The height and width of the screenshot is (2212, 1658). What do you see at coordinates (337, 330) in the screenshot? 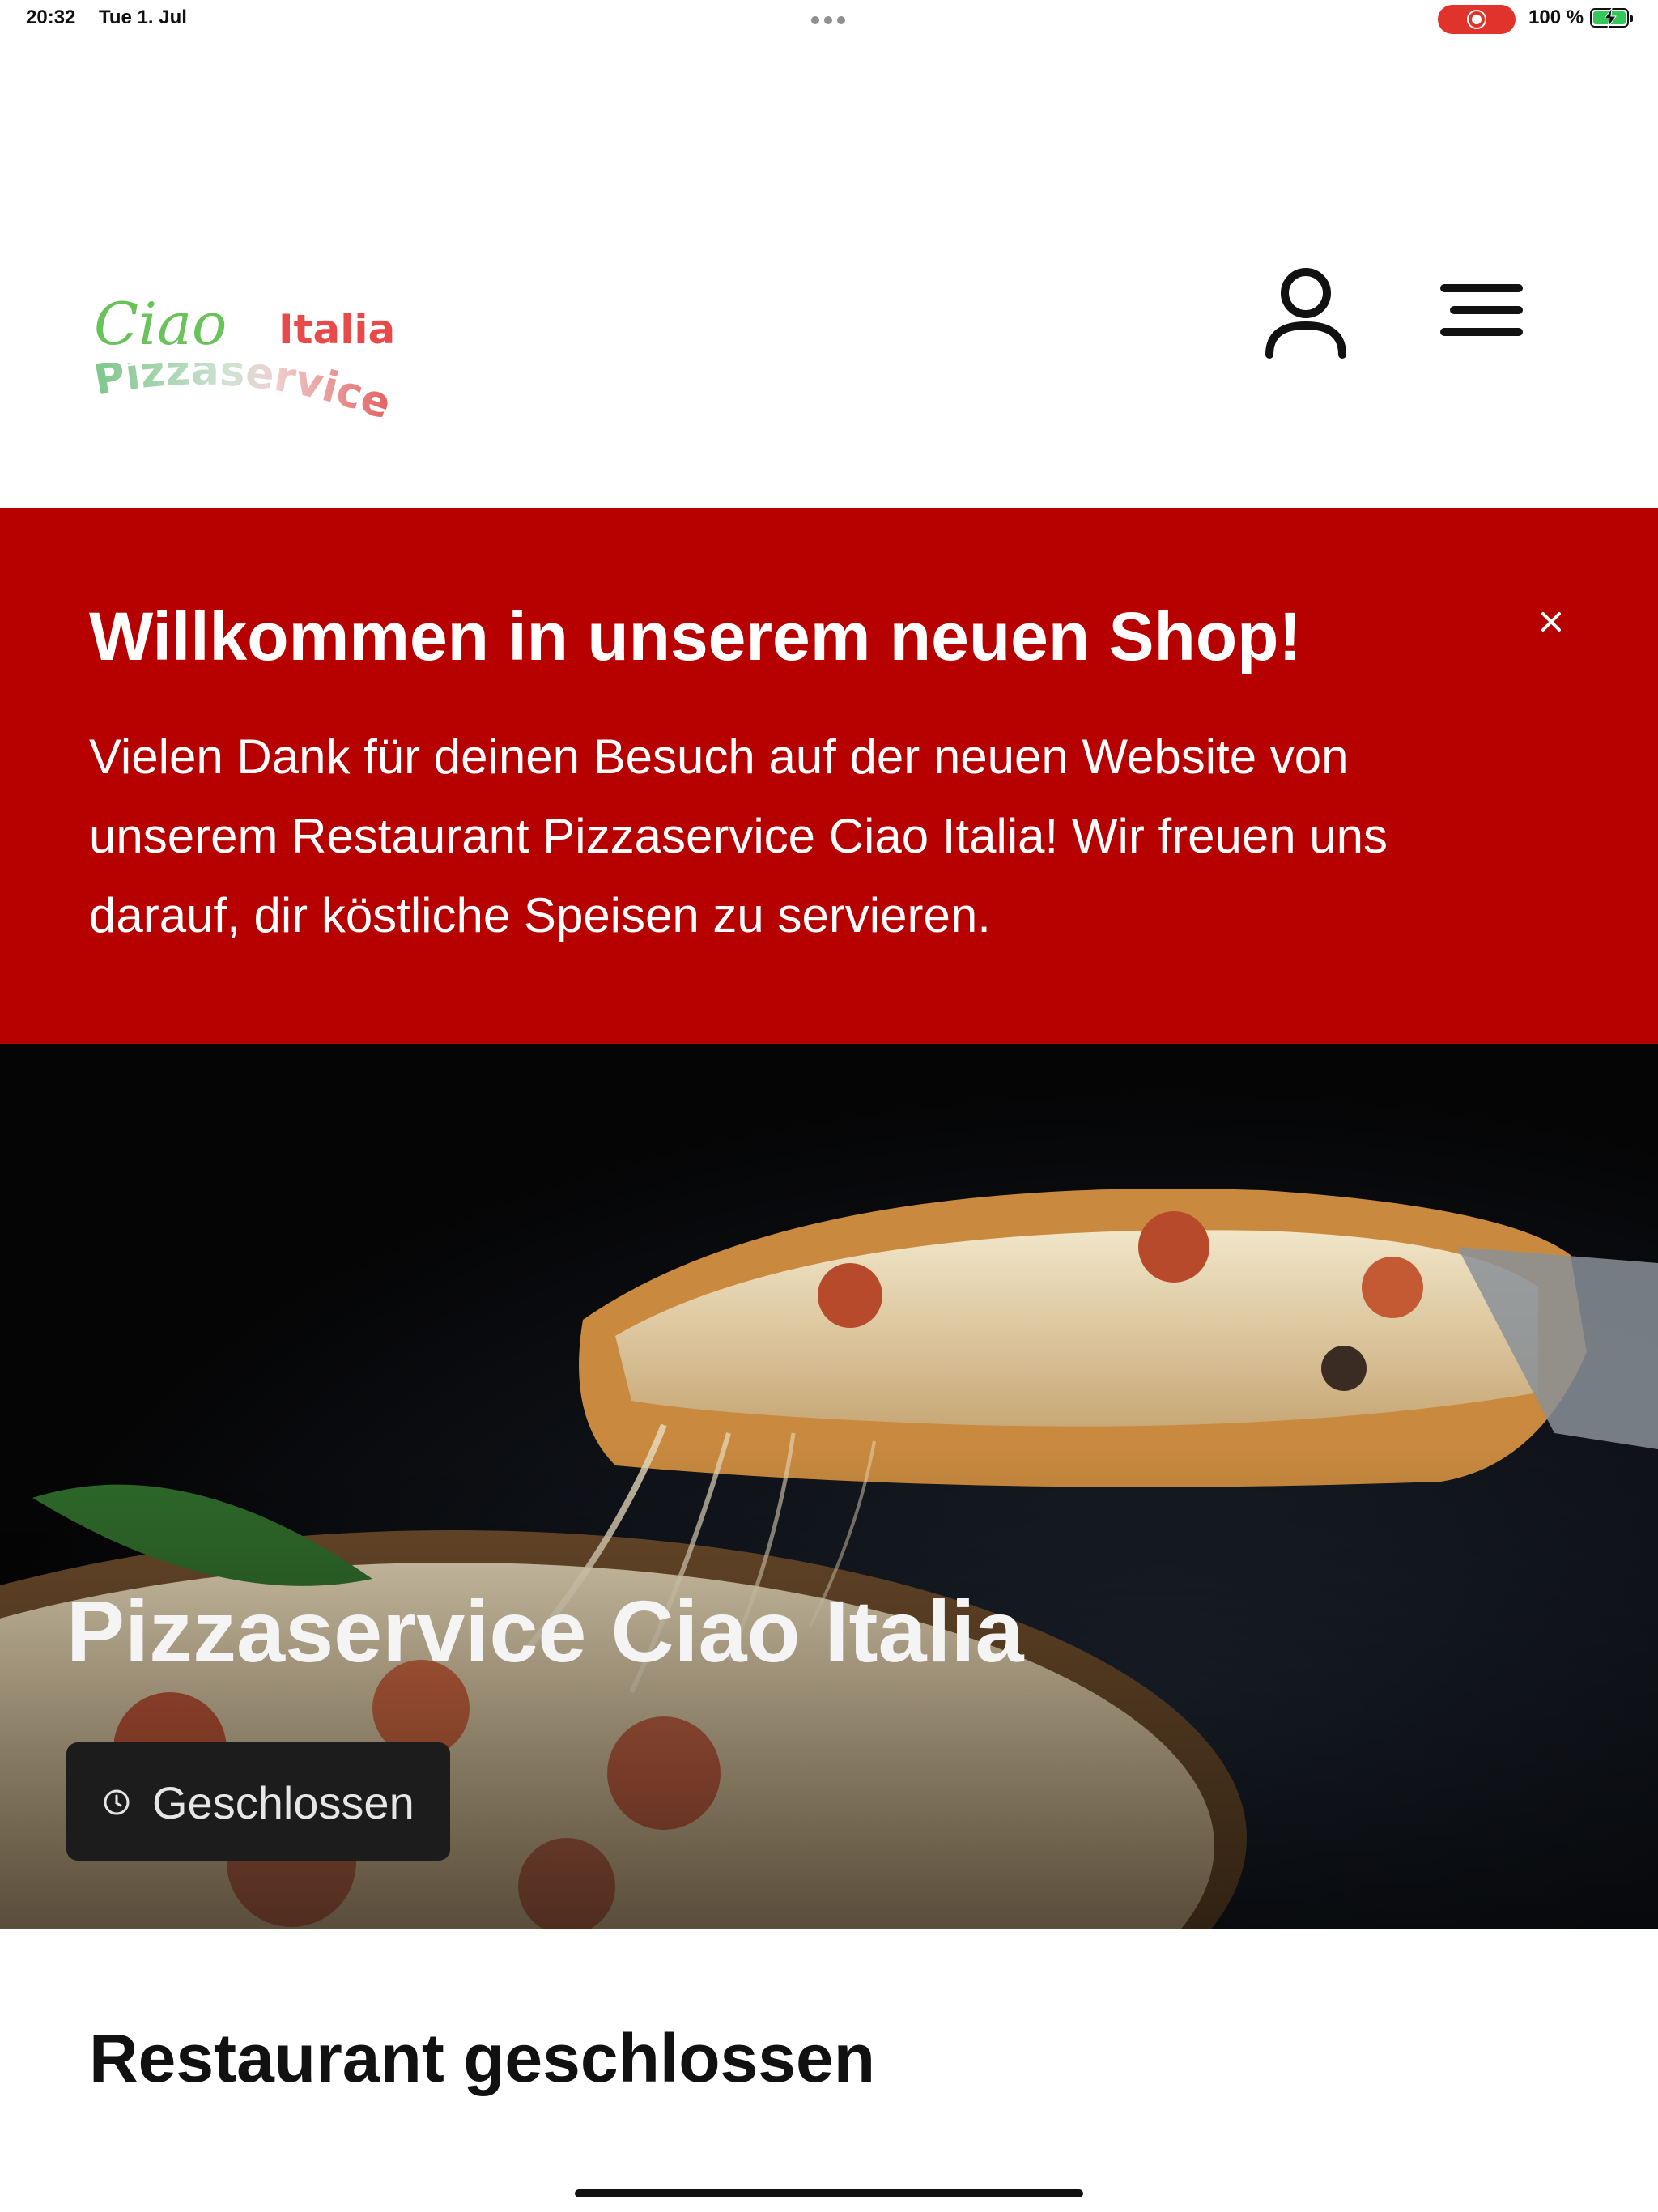
I see `logo-word-italia: Italia` at bounding box center [337, 330].